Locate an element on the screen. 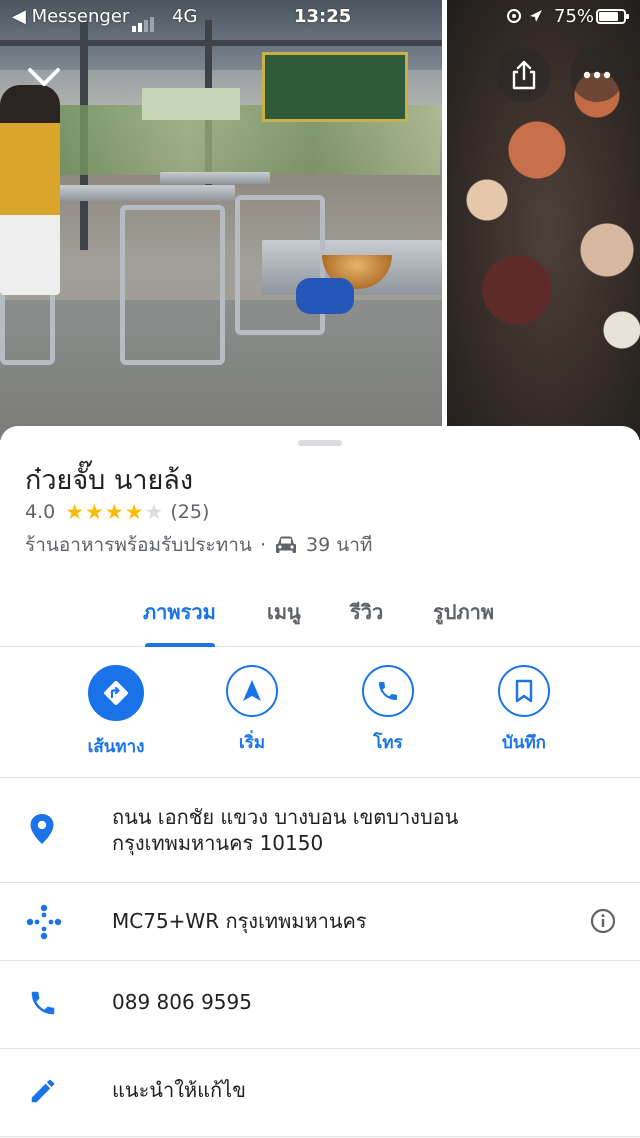 This screenshot has height=1138, width=640. chevron-down-icon is located at coordinates (44, 77).